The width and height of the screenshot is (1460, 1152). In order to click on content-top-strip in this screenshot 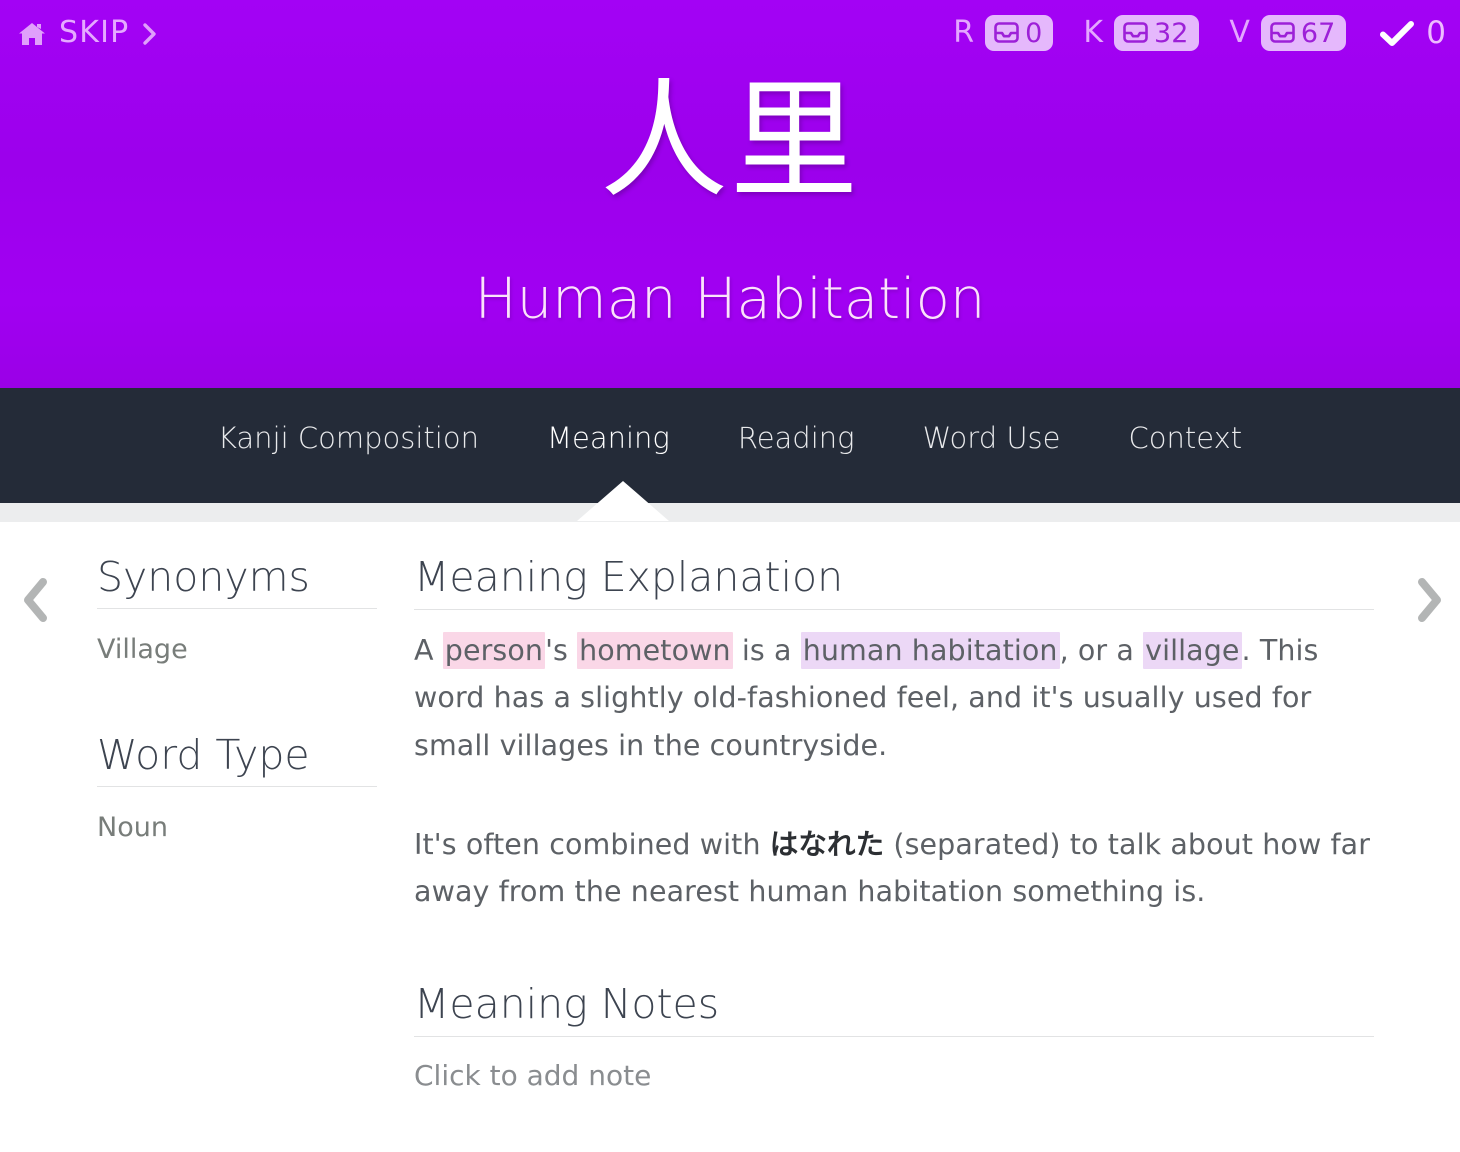, I will do `click(730, 512)`.